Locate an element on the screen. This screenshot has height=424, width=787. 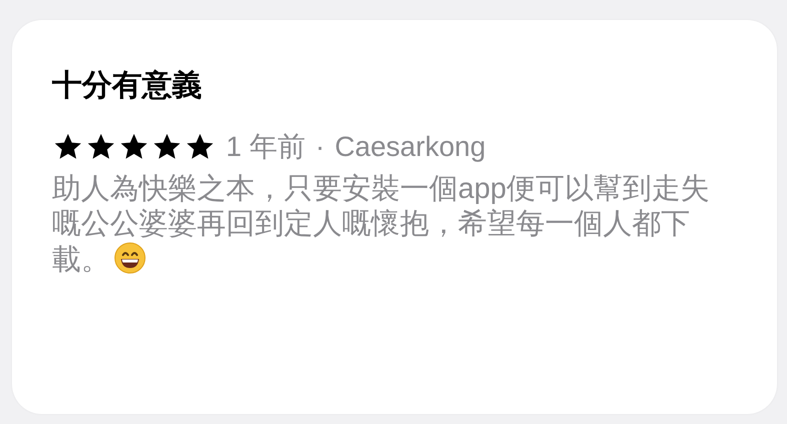
review-title: 十分有意義 is located at coordinates (127, 86).